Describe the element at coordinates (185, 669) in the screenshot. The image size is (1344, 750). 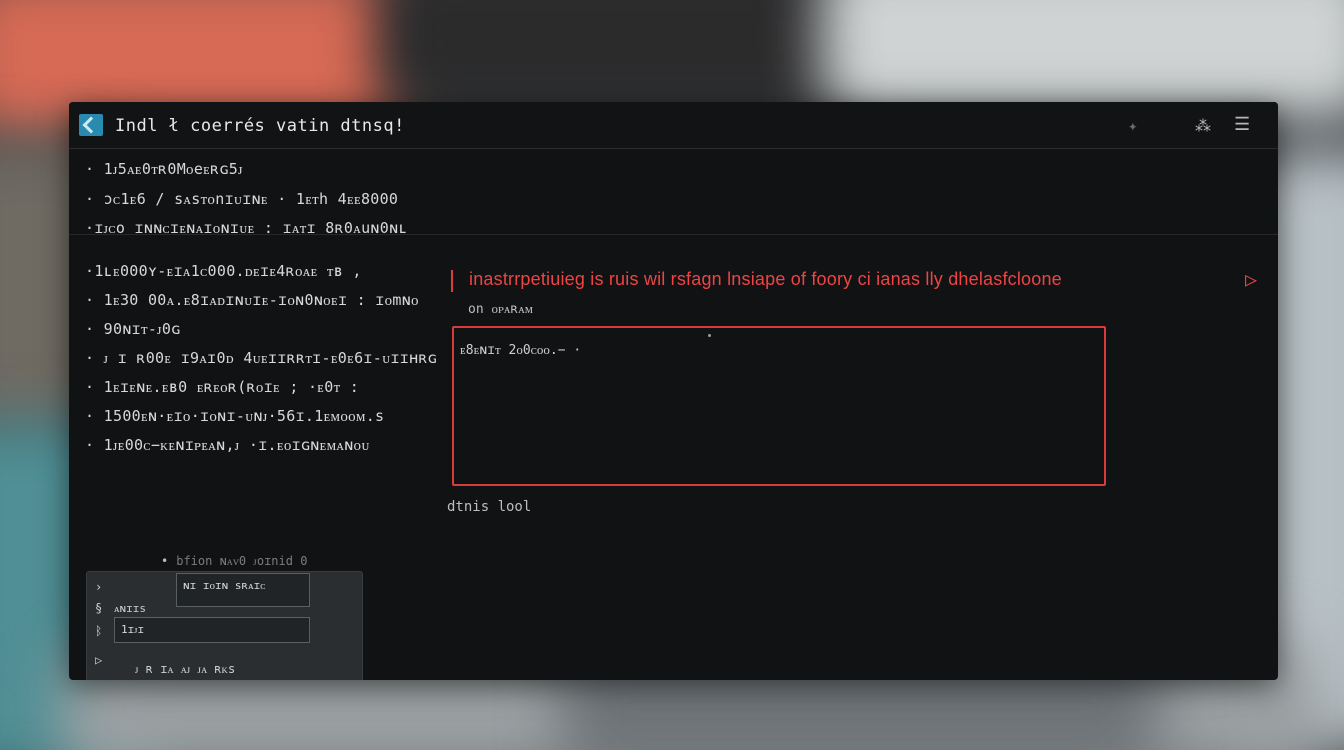
I see `panel-footer: ᴊ ʀ ɪᴀ ᴀᴊ ᴊᴀ ʀᴋs` at that location.